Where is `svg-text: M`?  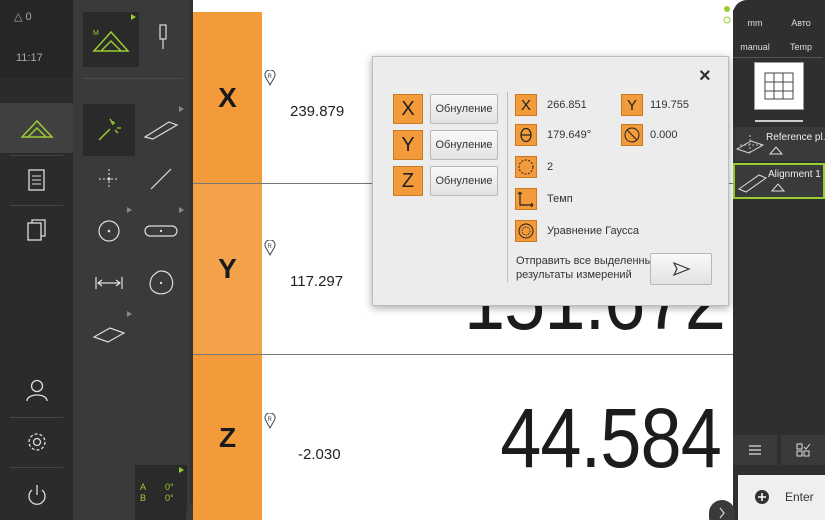
svg-text: M is located at coordinates (96, 33).